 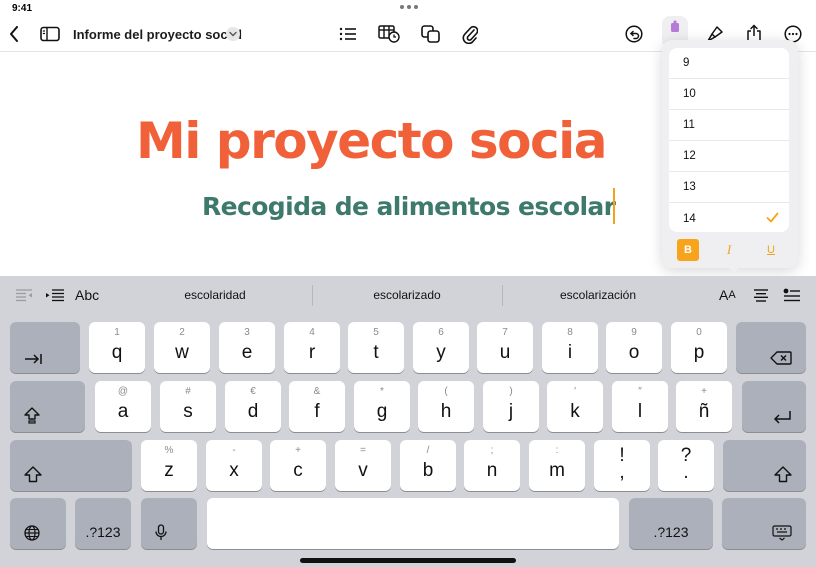 I want to click on globe-key, so click(x=38, y=523).